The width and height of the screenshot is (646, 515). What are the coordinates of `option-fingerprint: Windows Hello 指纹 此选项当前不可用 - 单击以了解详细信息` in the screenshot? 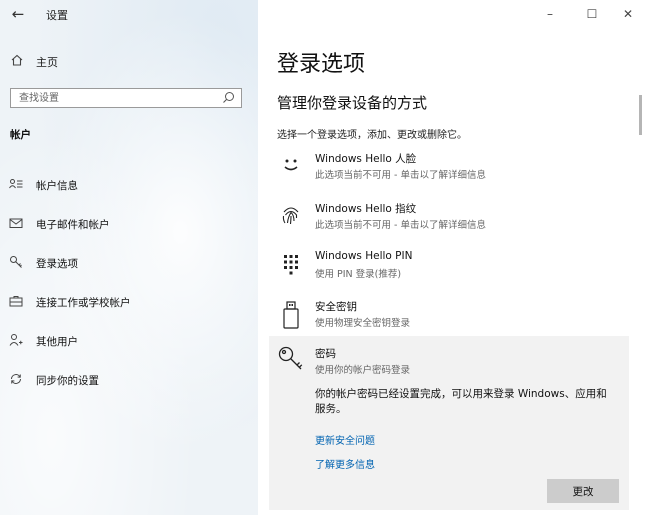 It's located at (441, 218).